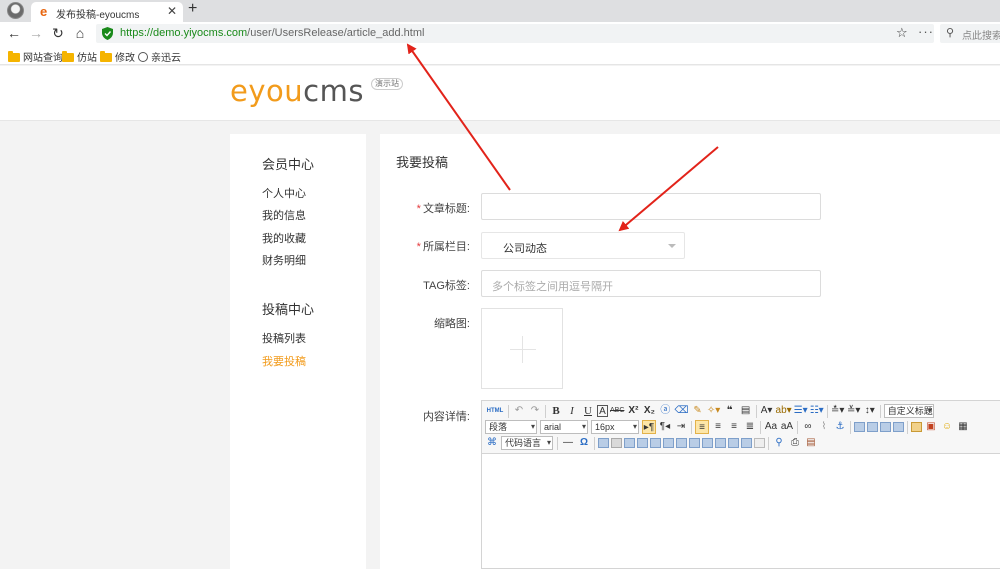  Describe the element at coordinates (698, 411) in the screenshot. I see `format-brush-icon: ✎` at that location.